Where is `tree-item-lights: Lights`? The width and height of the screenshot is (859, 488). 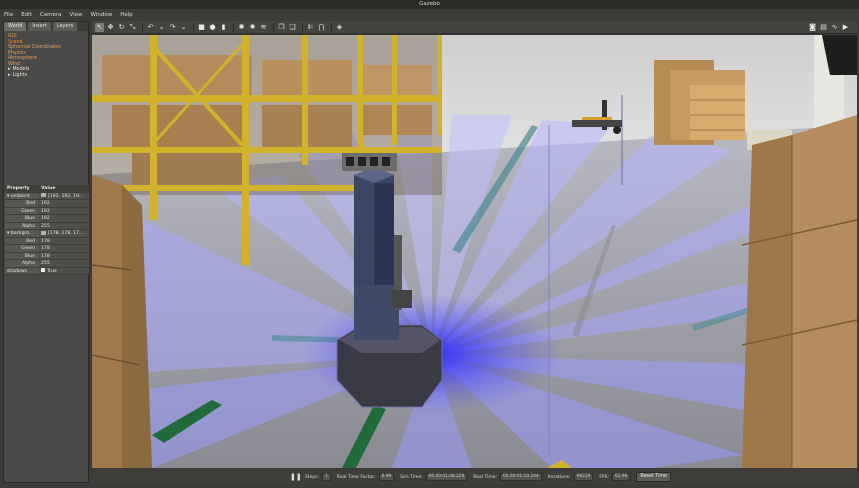
tree-item-lights: Lights is located at coordinates (47, 76).